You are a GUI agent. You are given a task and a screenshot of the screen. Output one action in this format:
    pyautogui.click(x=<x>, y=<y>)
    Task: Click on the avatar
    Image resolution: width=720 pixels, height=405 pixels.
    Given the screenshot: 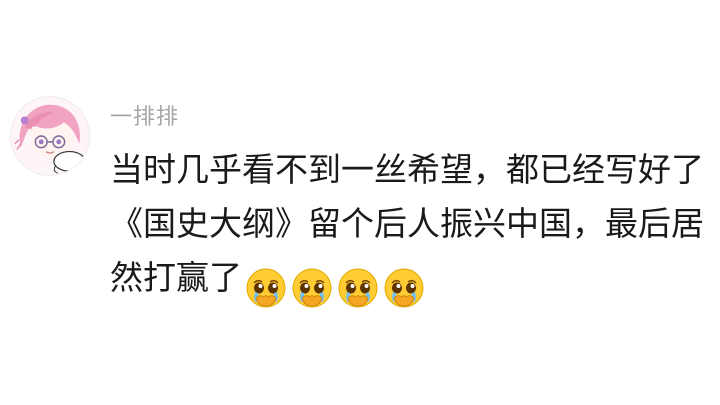 What is the action you would take?
    pyautogui.click(x=50, y=136)
    